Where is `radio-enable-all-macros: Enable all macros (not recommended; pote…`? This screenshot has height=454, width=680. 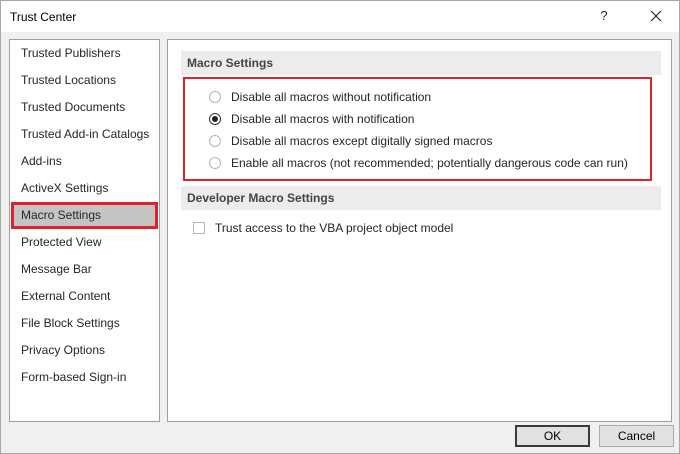
radio-enable-all-macros: Enable all macros (not recommended; pote… is located at coordinates (418, 163).